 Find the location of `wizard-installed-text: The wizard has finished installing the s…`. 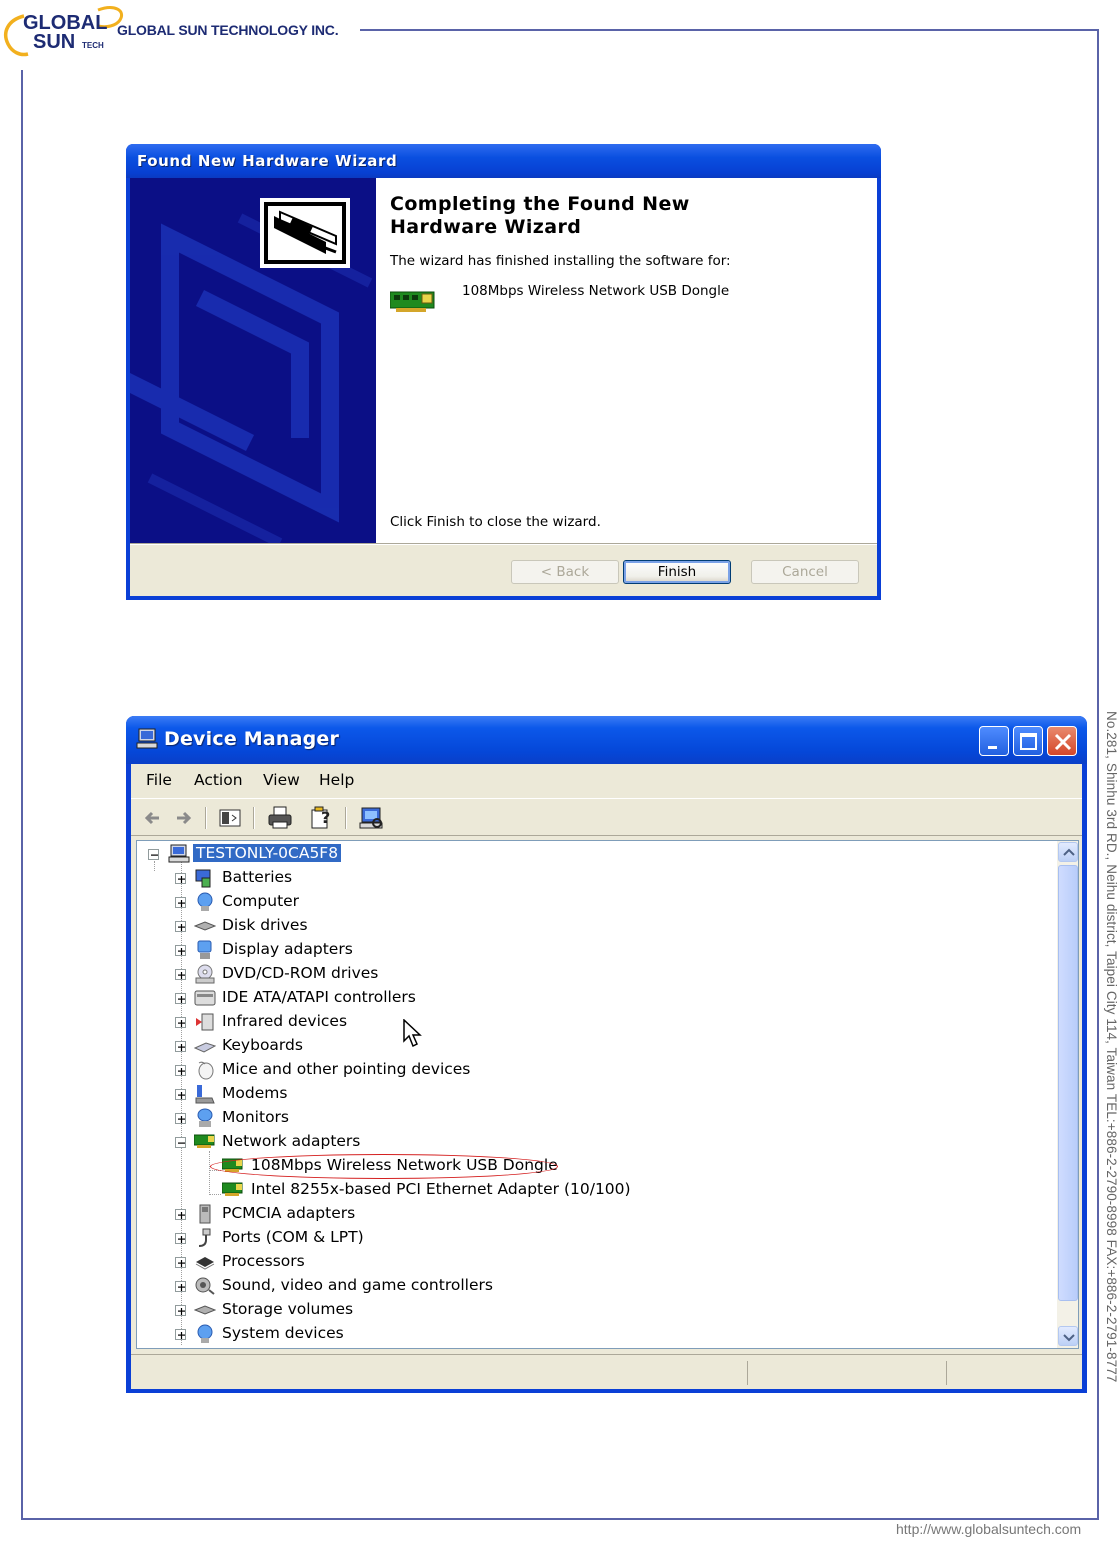

wizard-installed-text: The wizard has finished installing the s… is located at coordinates (560, 261).